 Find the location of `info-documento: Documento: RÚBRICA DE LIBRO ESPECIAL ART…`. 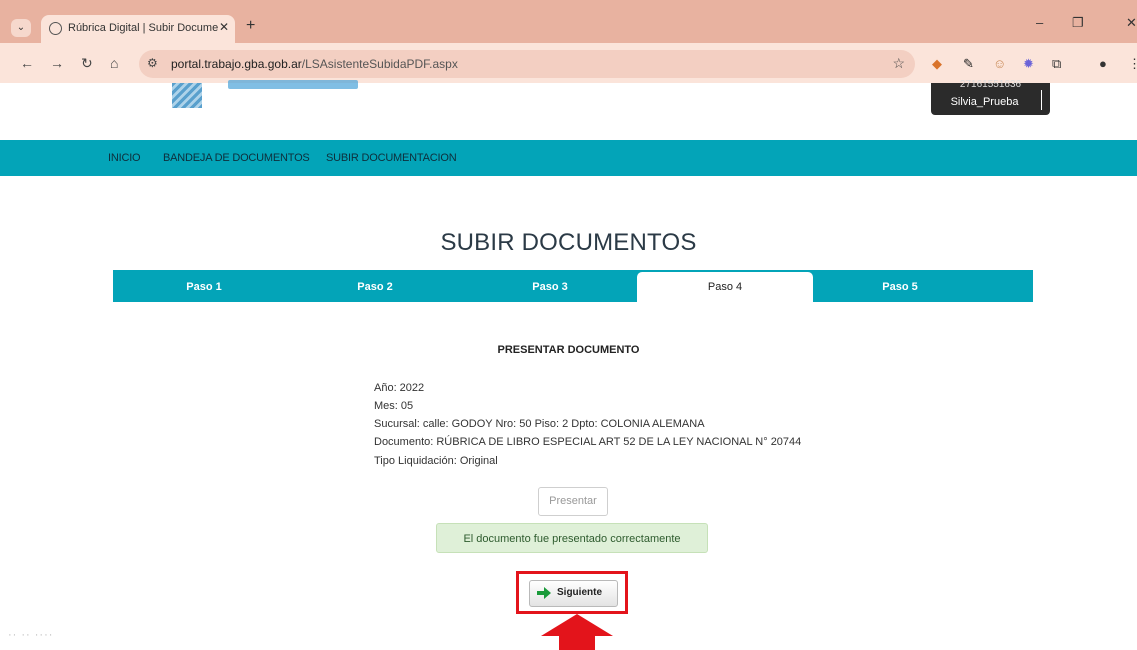

info-documento: Documento: RÚBRICA DE LIBRO ESPECIAL ART… is located at coordinates (588, 442).